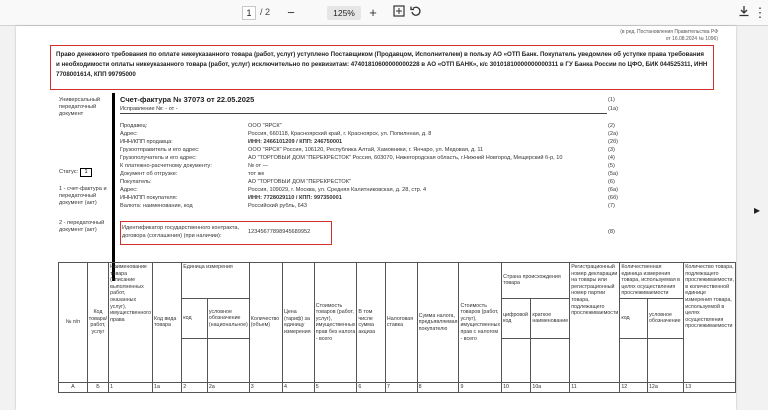 Image resolution: width=768 pixels, height=410 pixels. What do you see at coordinates (136, 182) in the screenshot?
I see `field-label: Покупатель:` at bounding box center [136, 182].